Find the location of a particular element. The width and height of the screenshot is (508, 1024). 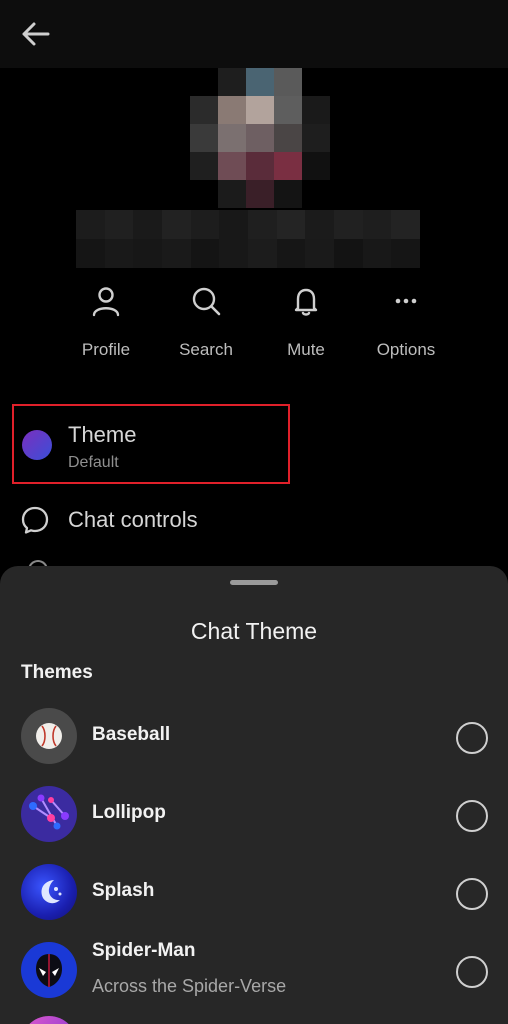

splash-theme-icon is located at coordinates (49, 892).